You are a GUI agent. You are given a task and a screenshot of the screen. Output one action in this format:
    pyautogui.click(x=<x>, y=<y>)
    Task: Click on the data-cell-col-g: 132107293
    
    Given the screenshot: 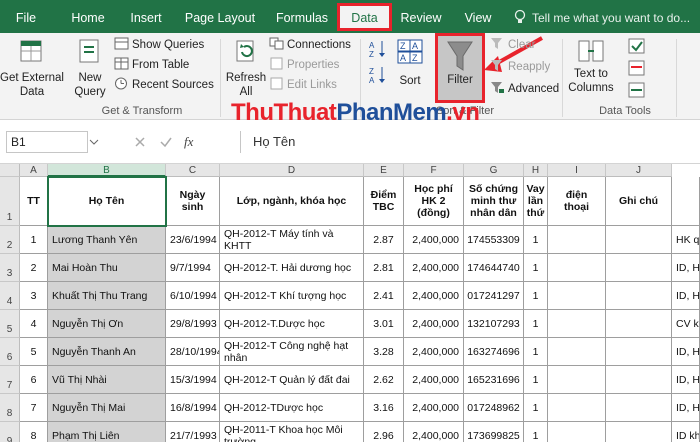 What is the action you would take?
    pyautogui.click(x=494, y=324)
    